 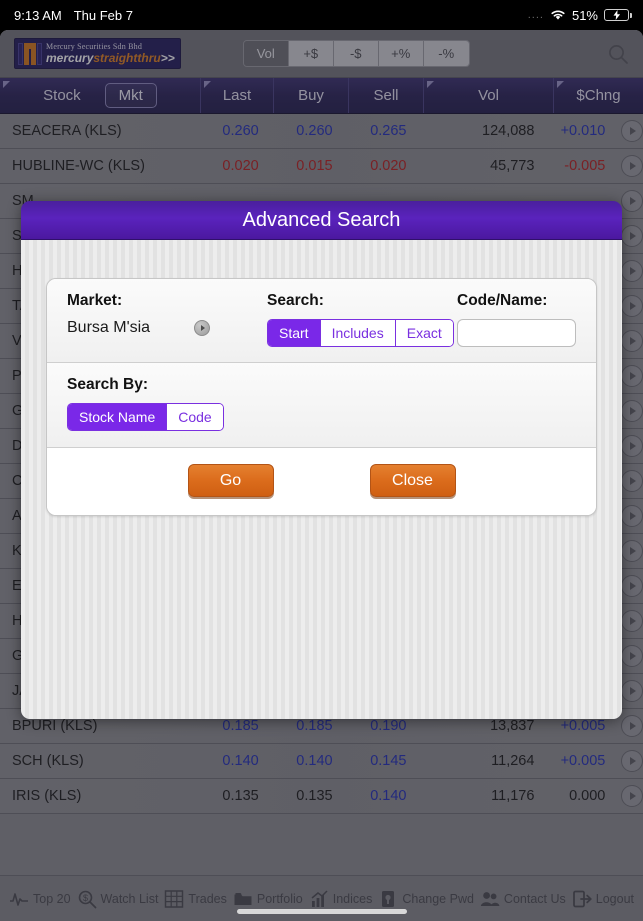 What do you see at coordinates (240, 796) in the screenshot?
I see `row-last: 0.135` at bounding box center [240, 796].